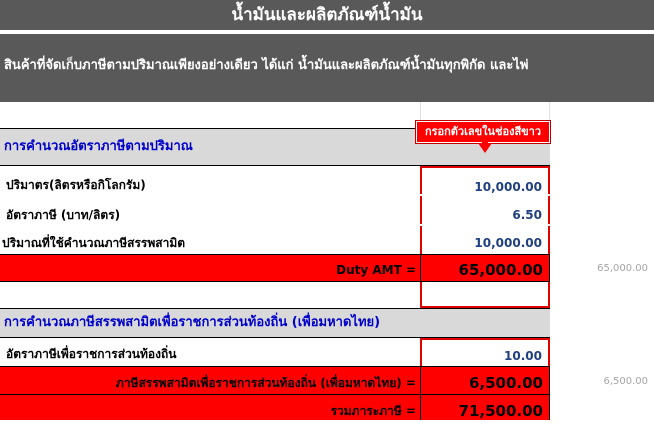  I want to click on row-label-taxable-quantity: ปริมาณที่ใช้คำนวณภาษีสรรพสามิต, so click(94, 243).